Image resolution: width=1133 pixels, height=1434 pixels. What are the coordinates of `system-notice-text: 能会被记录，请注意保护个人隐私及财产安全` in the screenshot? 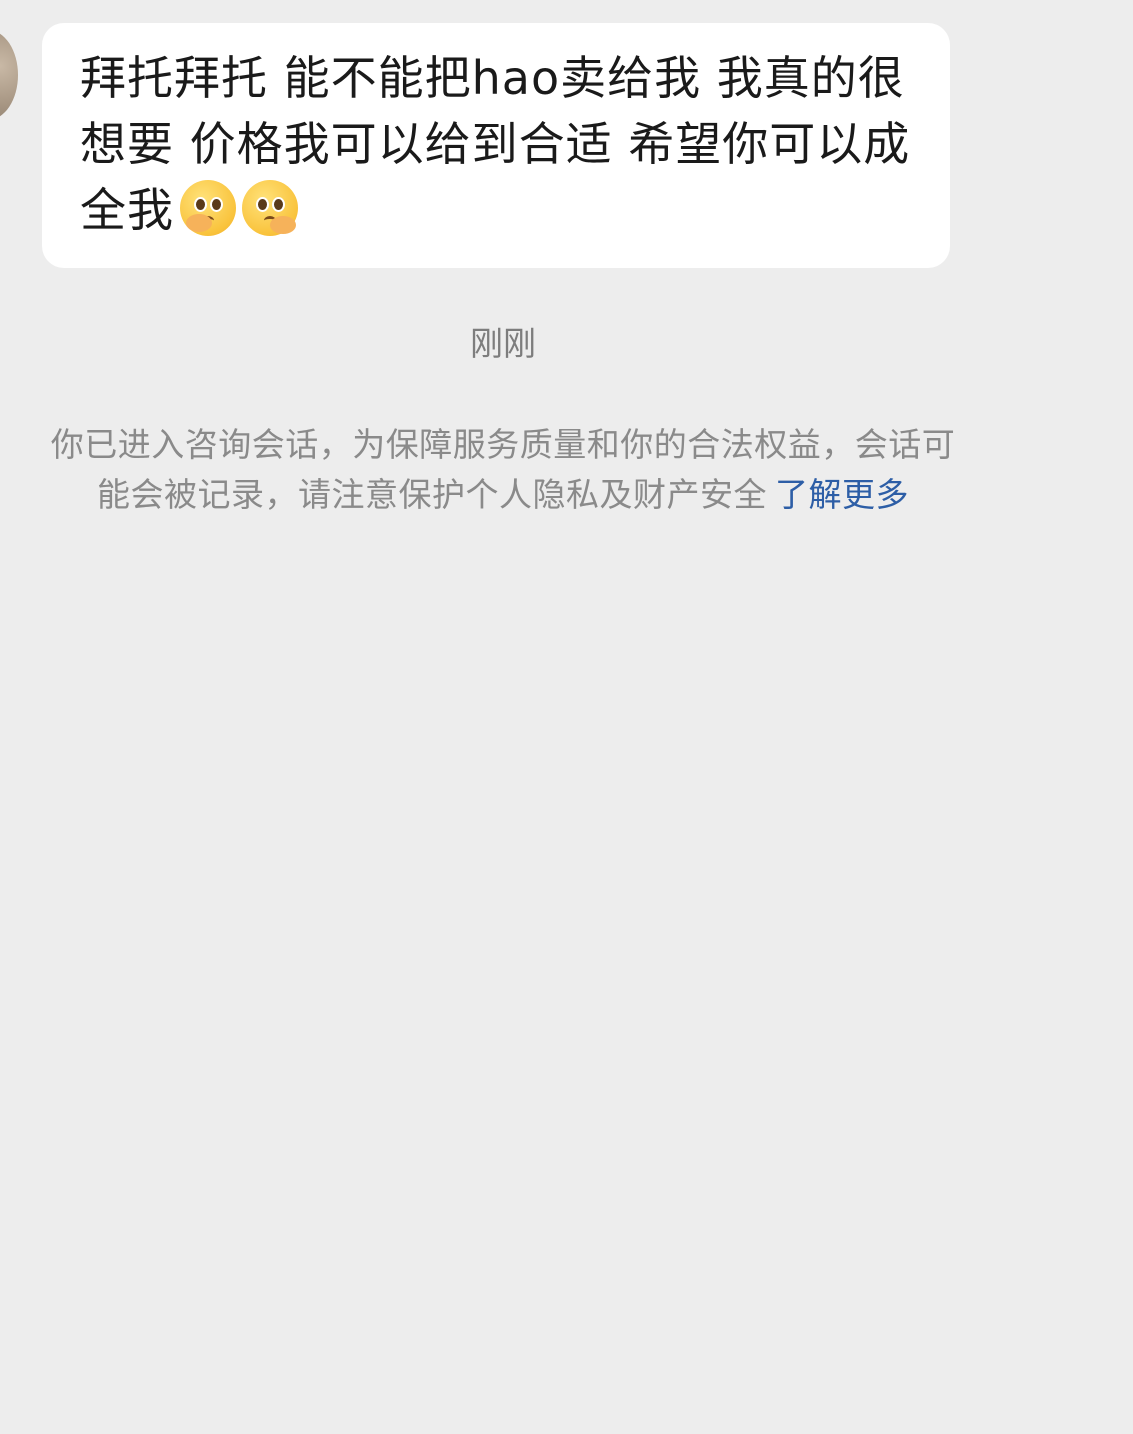 It's located at (432, 494).